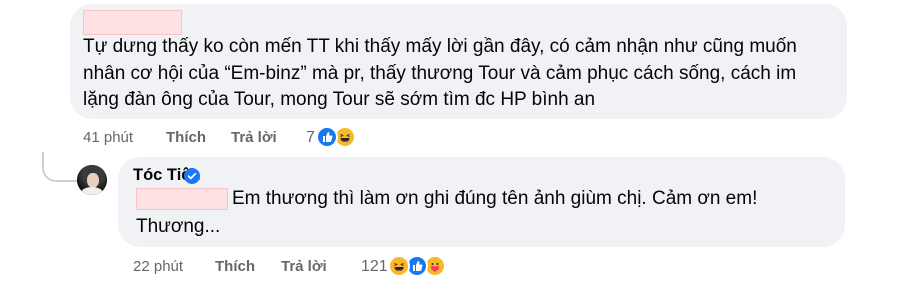  Describe the element at coordinates (60, 167) in the screenshot. I see `reply-thread-line` at that location.